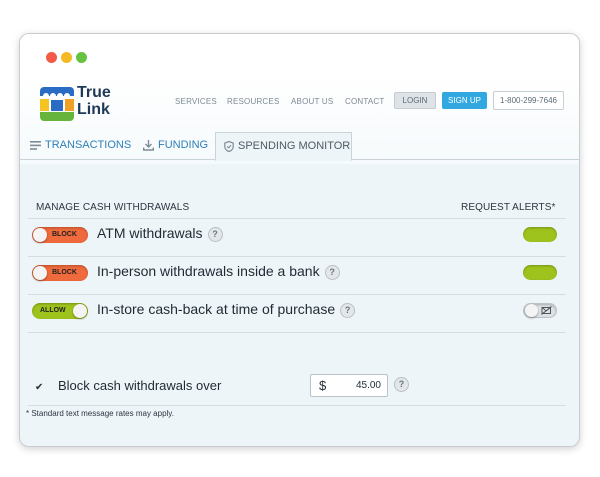 Image resolution: width=600 pixels, height=477 pixels. Describe the element at coordinates (312, 101) in the screenshot. I see `nav-about-us: ABOUT US` at that location.